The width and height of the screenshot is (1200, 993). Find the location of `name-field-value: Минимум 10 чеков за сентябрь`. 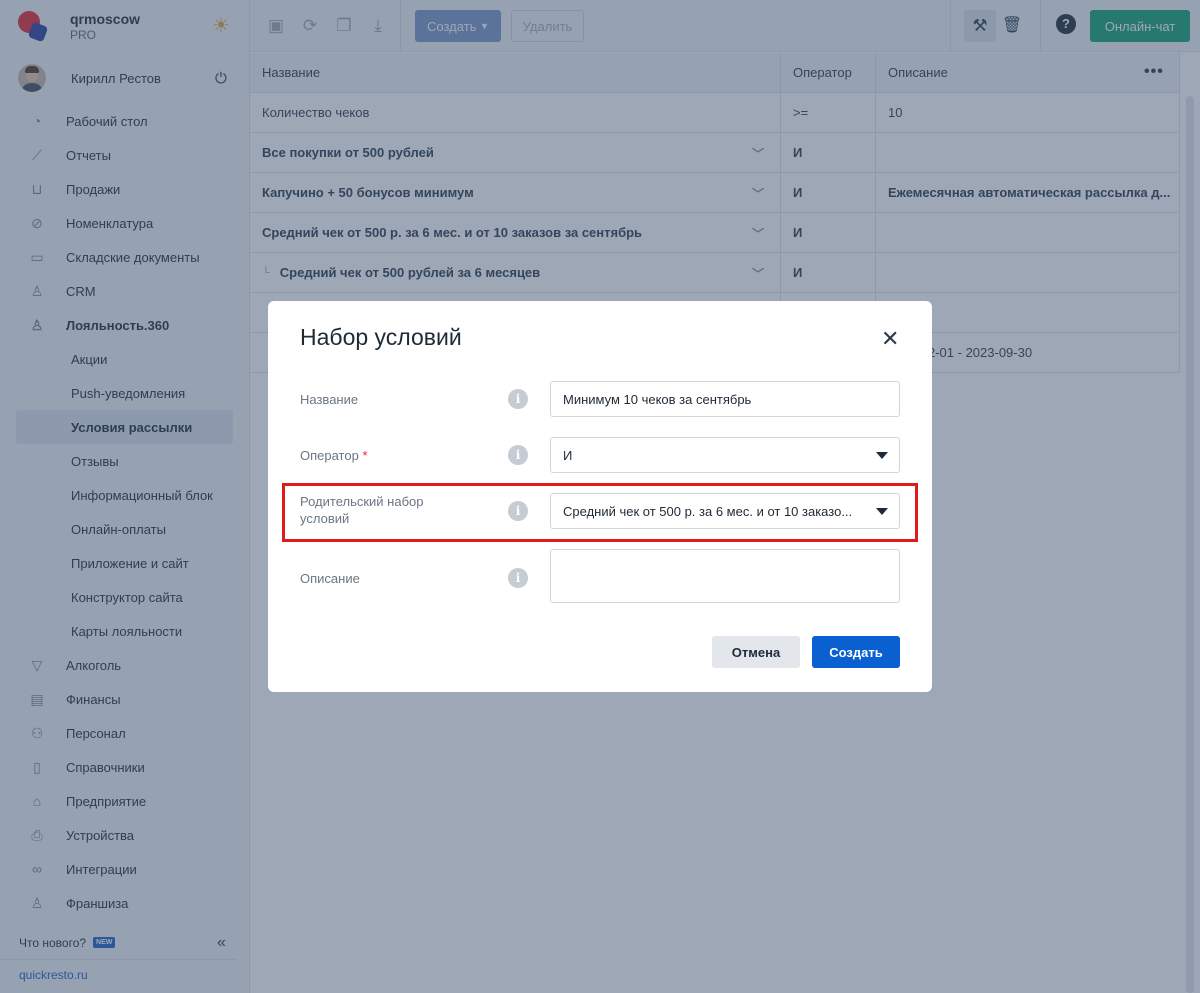

name-field-value: Минимум 10 чеков за сентябрь is located at coordinates (657, 399).